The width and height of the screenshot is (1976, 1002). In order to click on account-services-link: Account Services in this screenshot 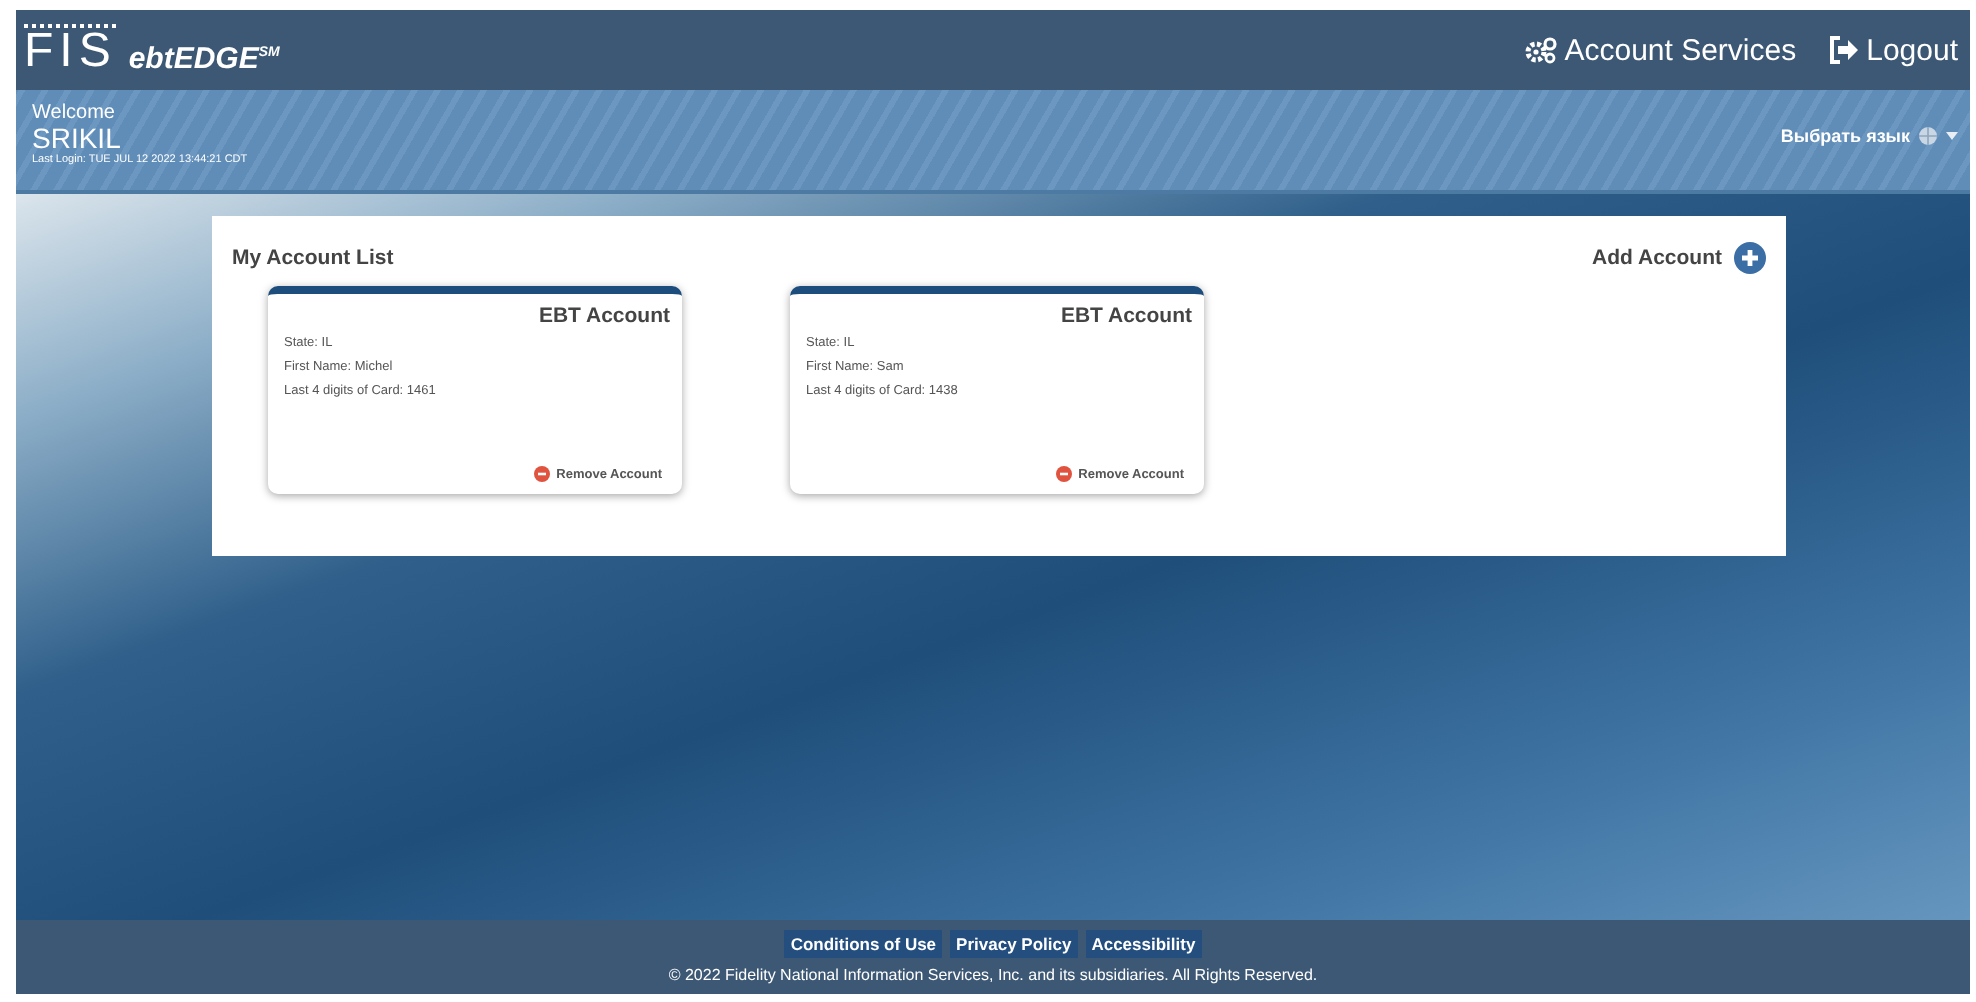, I will do `click(1660, 50)`.